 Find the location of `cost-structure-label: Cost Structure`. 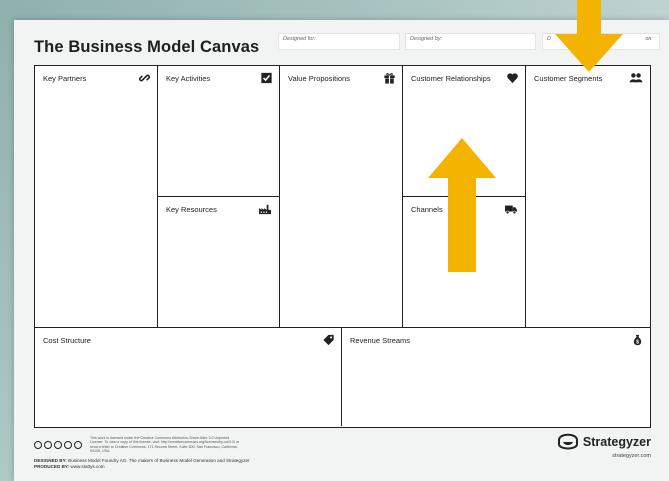

cost-structure-label: Cost Structure is located at coordinates (67, 340).